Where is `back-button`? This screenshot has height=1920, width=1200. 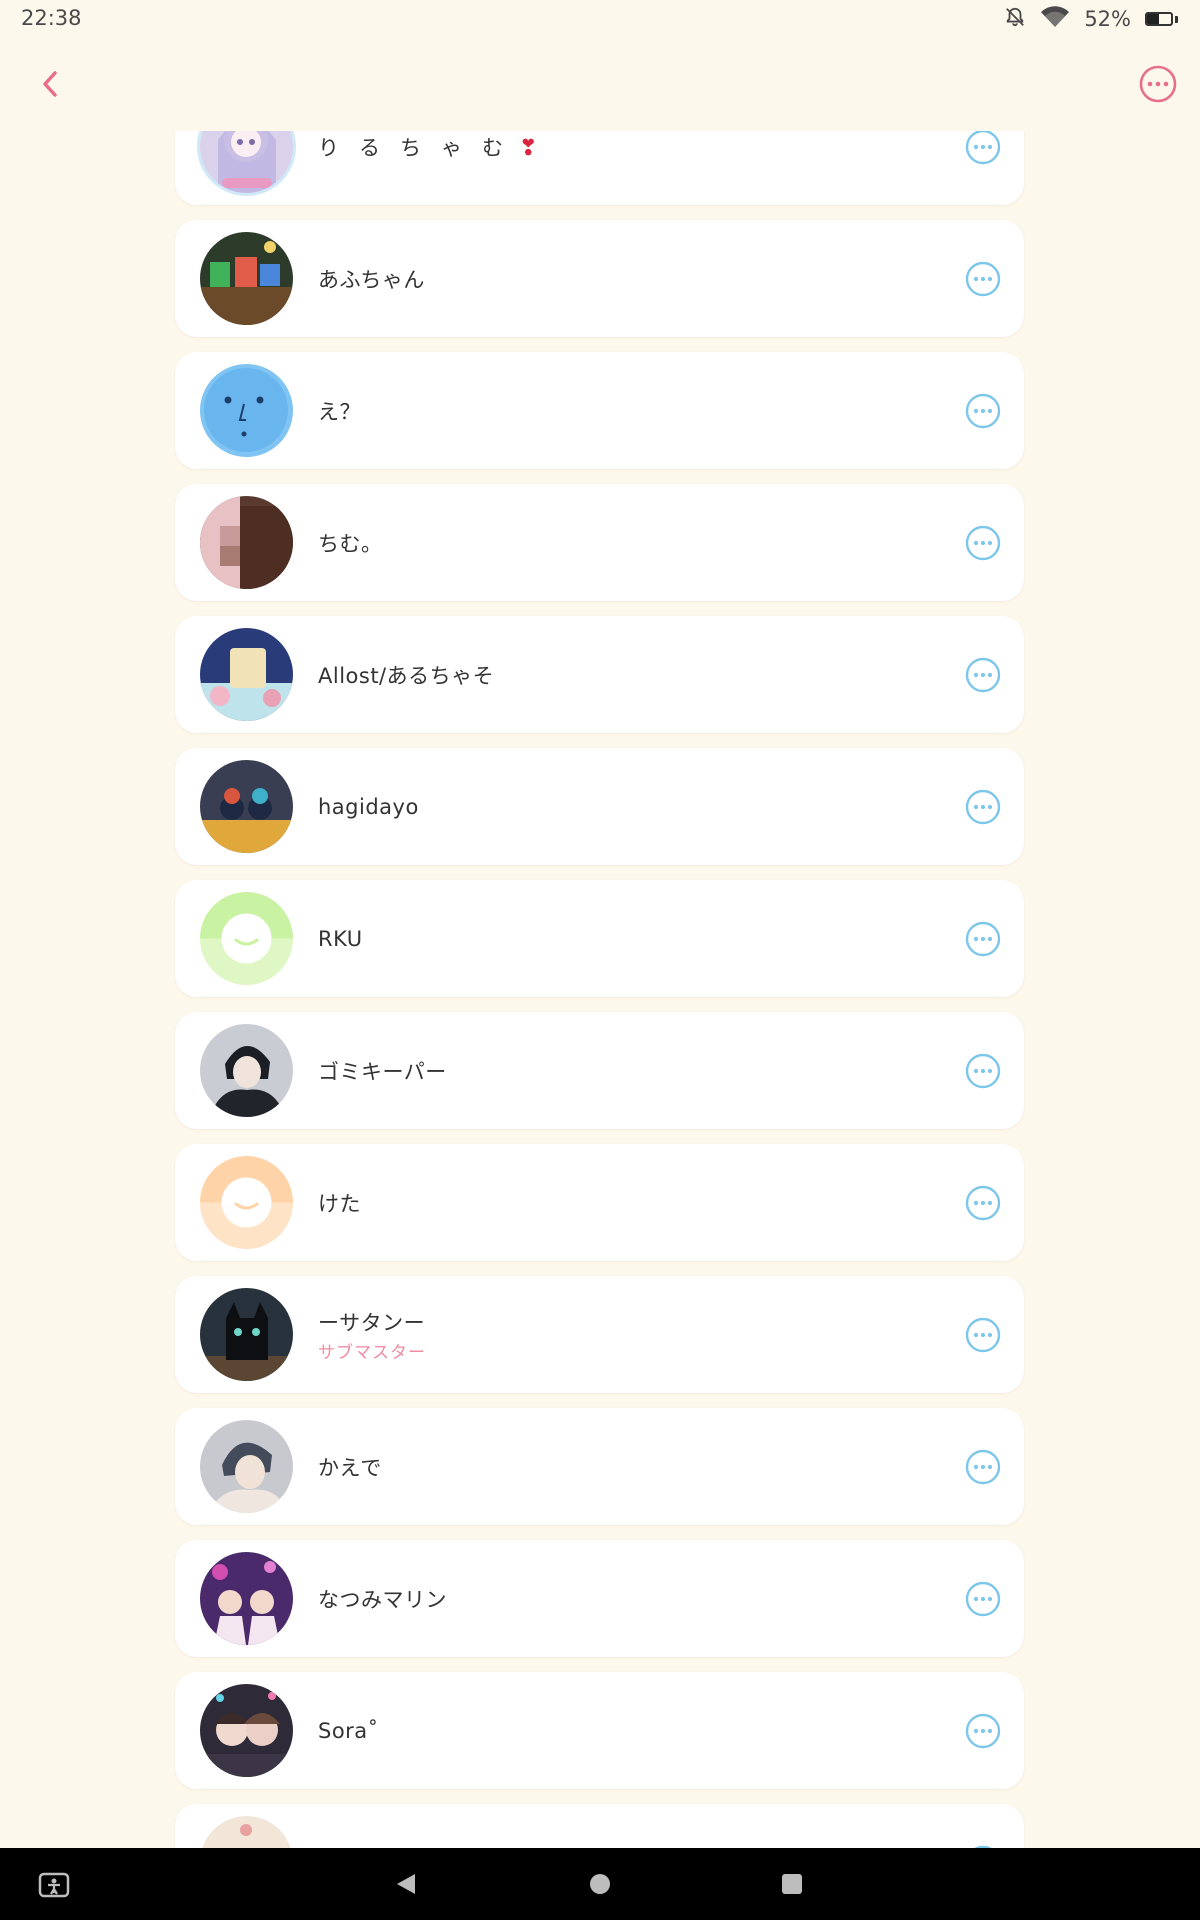 back-button is located at coordinates (50, 84).